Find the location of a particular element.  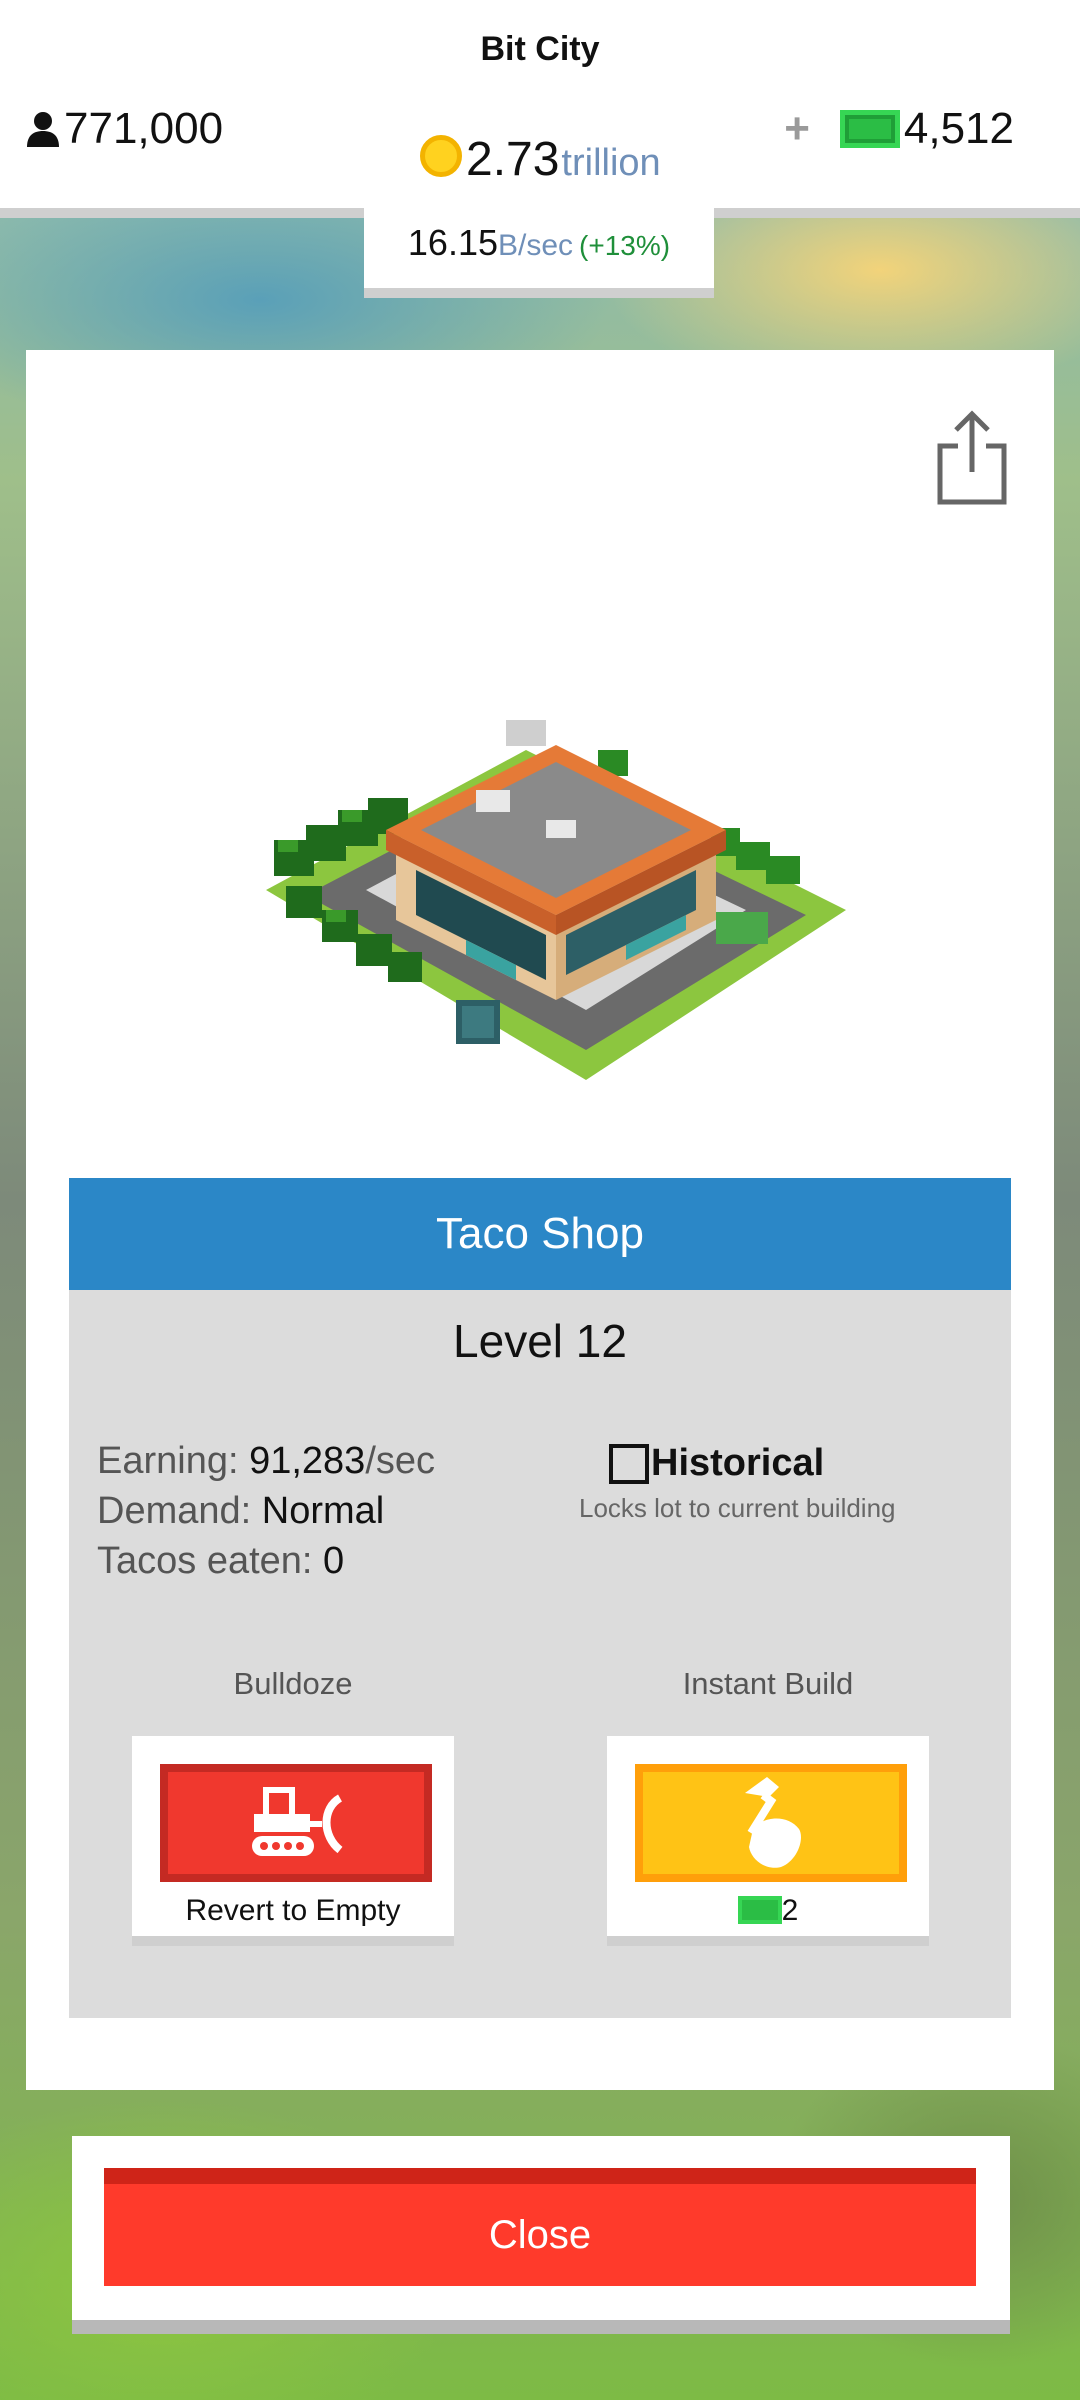

share-icon is located at coordinates (972, 456).